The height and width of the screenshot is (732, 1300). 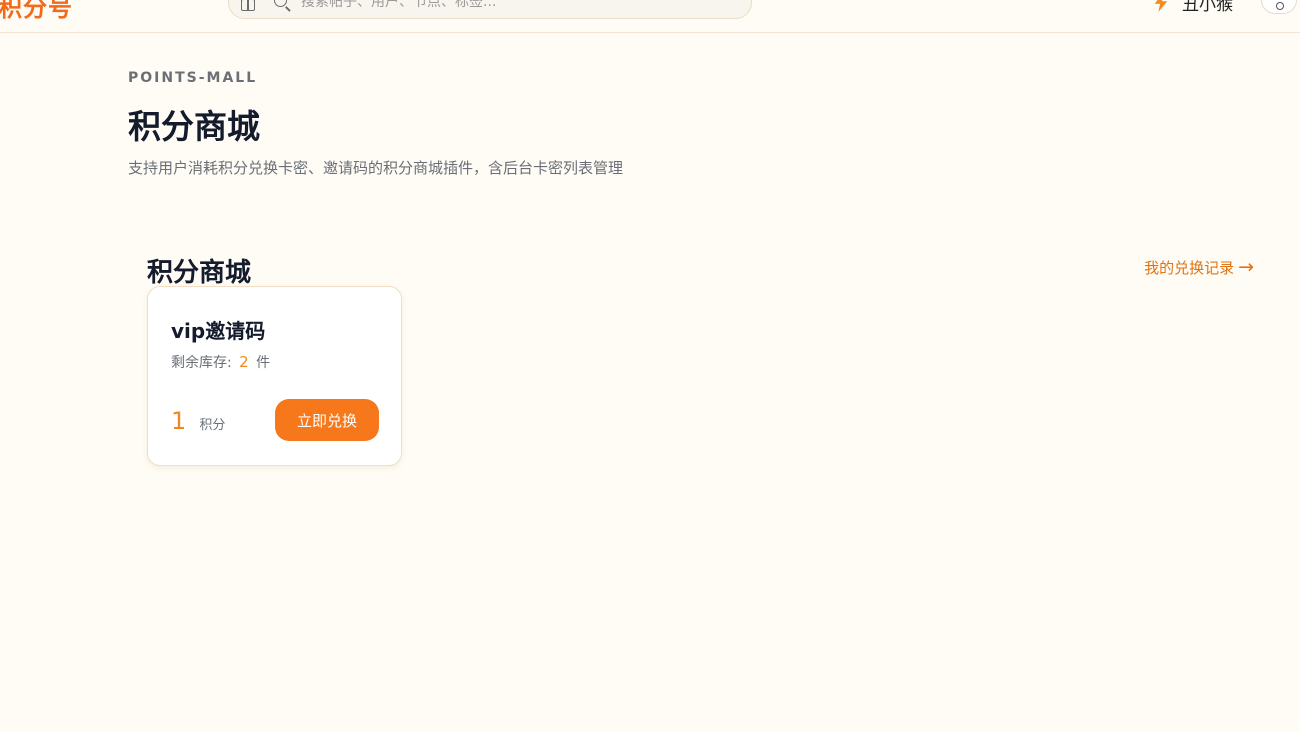 I want to click on site-logo: 积分号, so click(x=36, y=11).